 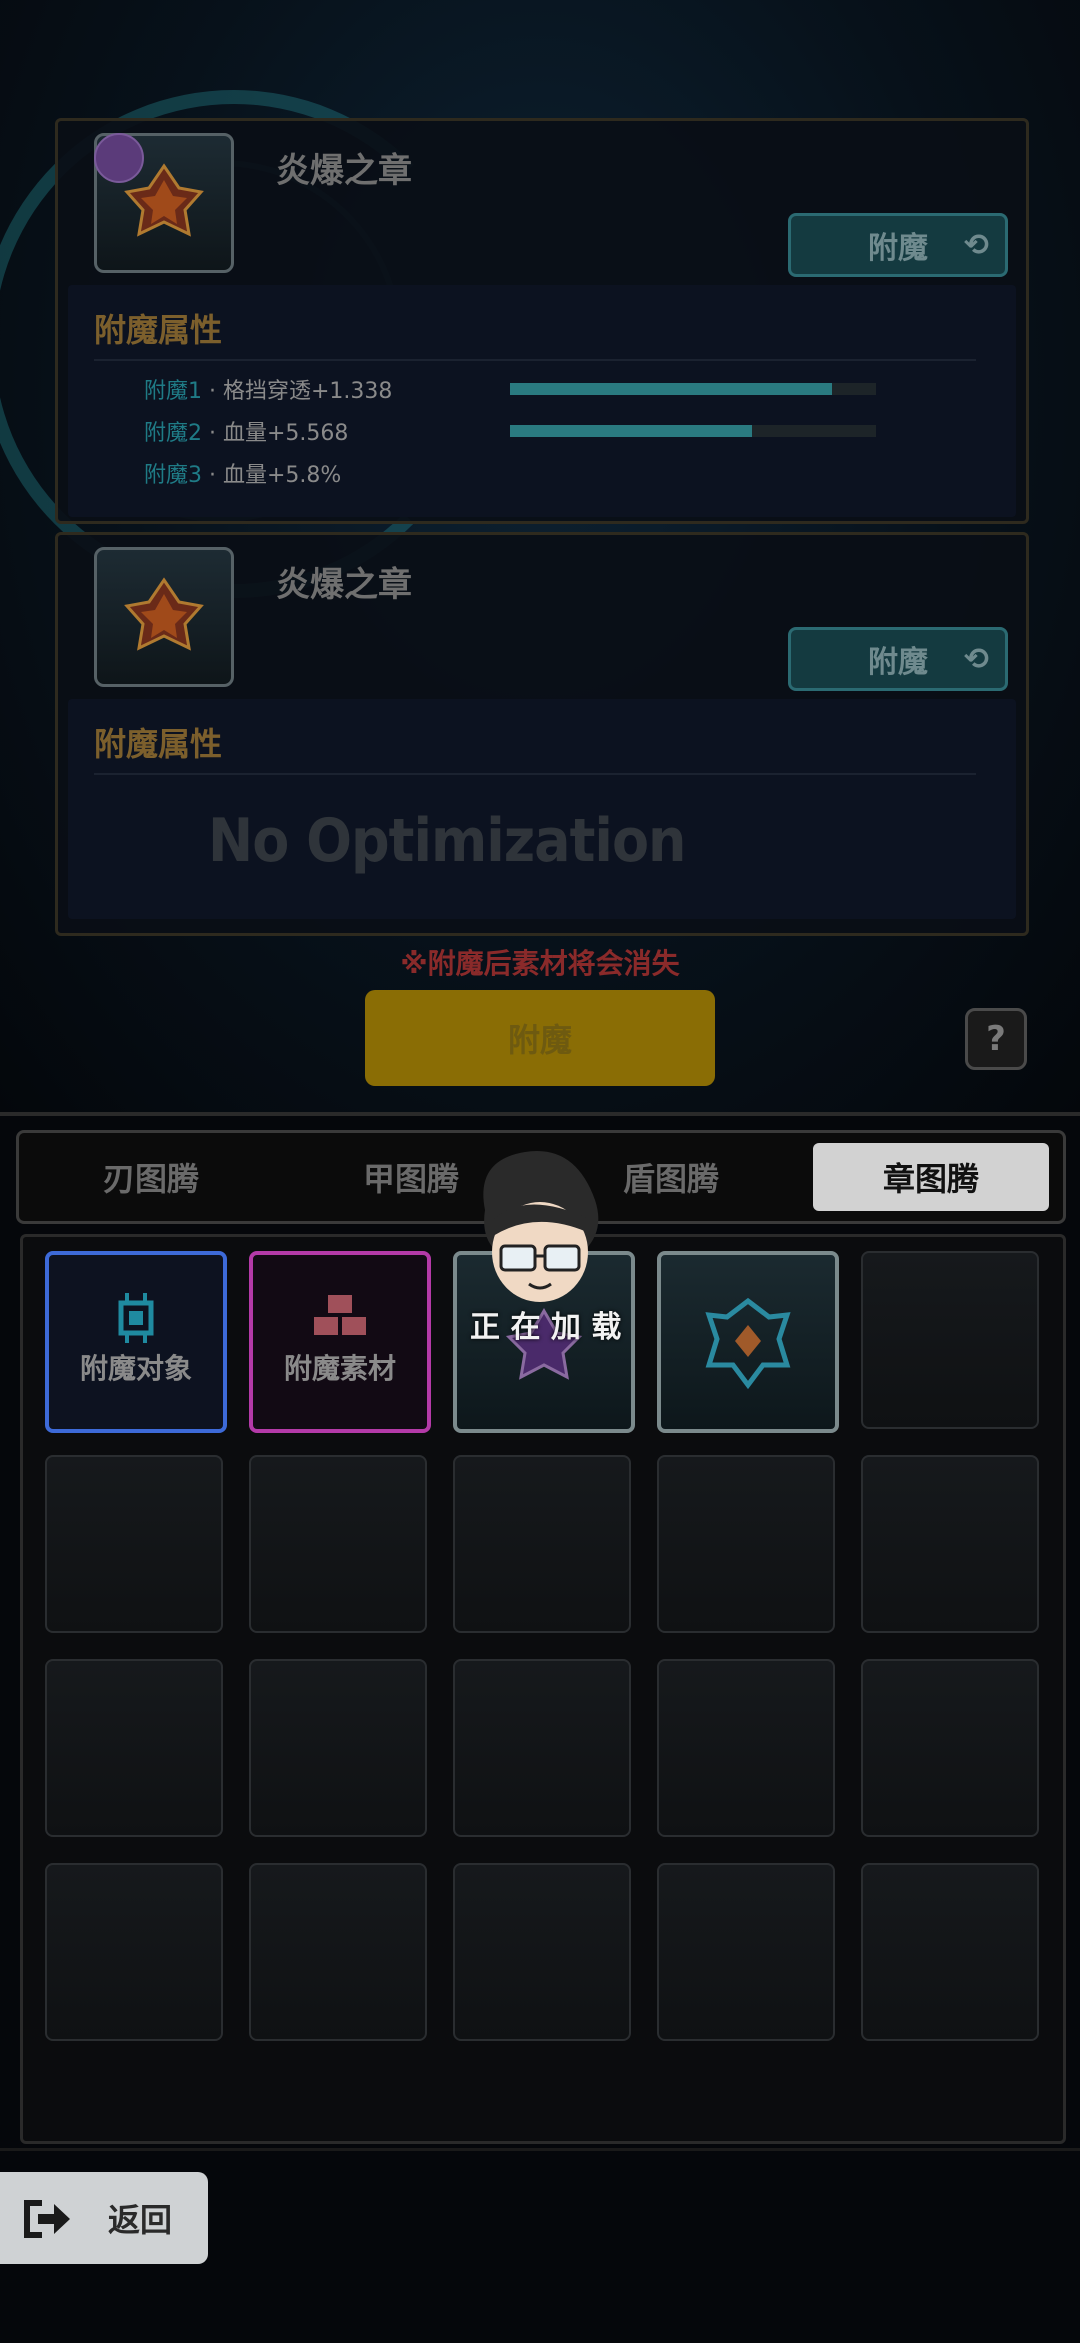 What do you see at coordinates (173, 433) in the screenshot?
I see `attribute-key: 附魔2` at bounding box center [173, 433].